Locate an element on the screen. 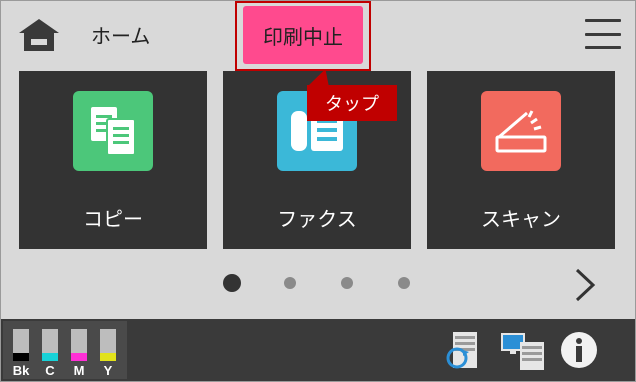 The image size is (636, 382). home-label: ホーム is located at coordinates (121, 36).